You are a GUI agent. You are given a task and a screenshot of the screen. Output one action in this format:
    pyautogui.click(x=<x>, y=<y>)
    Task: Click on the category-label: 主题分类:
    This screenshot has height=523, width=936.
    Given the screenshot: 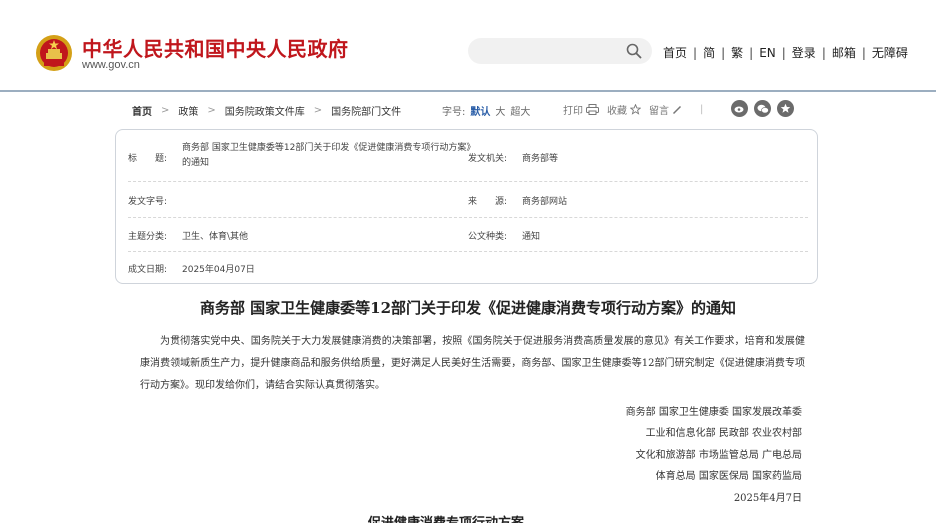 What is the action you would take?
    pyautogui.click(x=148, y=237)
    